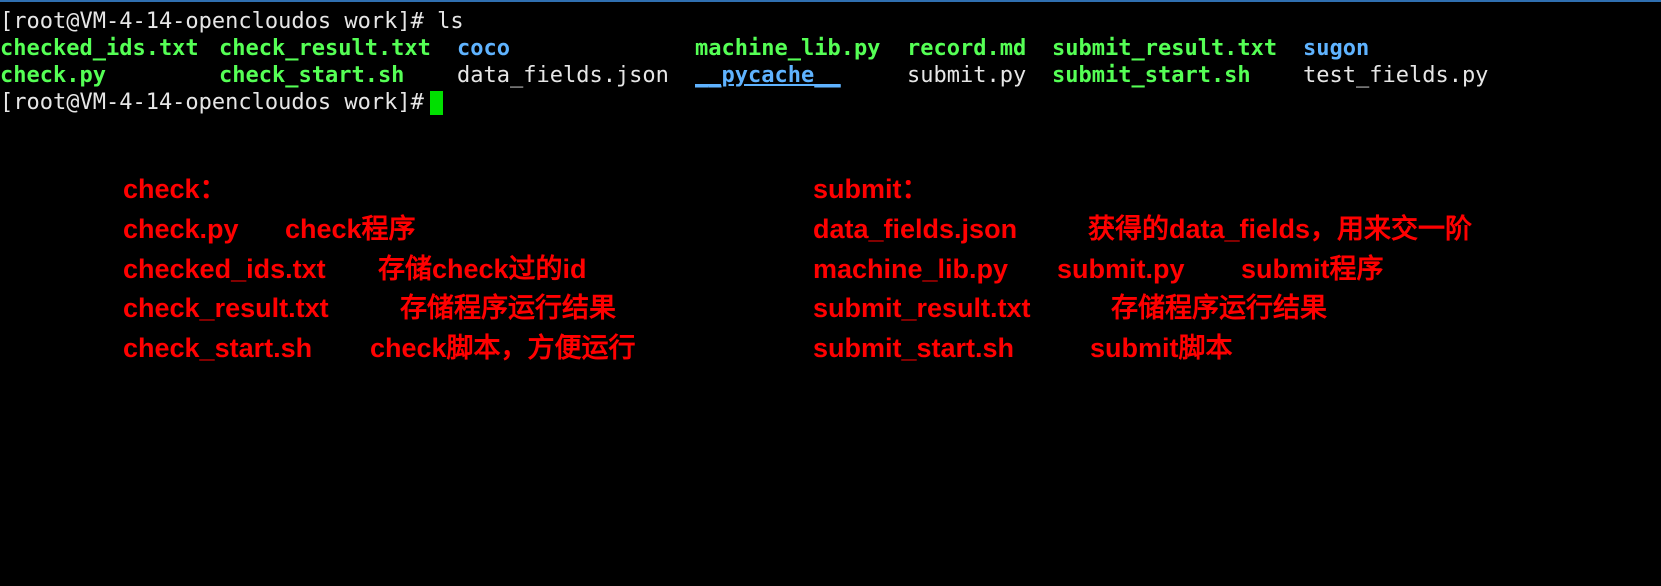 The image size is (1661, 586). Describe the element at coordinates (226, 308) in the screenshot. I see `annotation-check-file: check_result.txt` at that location.